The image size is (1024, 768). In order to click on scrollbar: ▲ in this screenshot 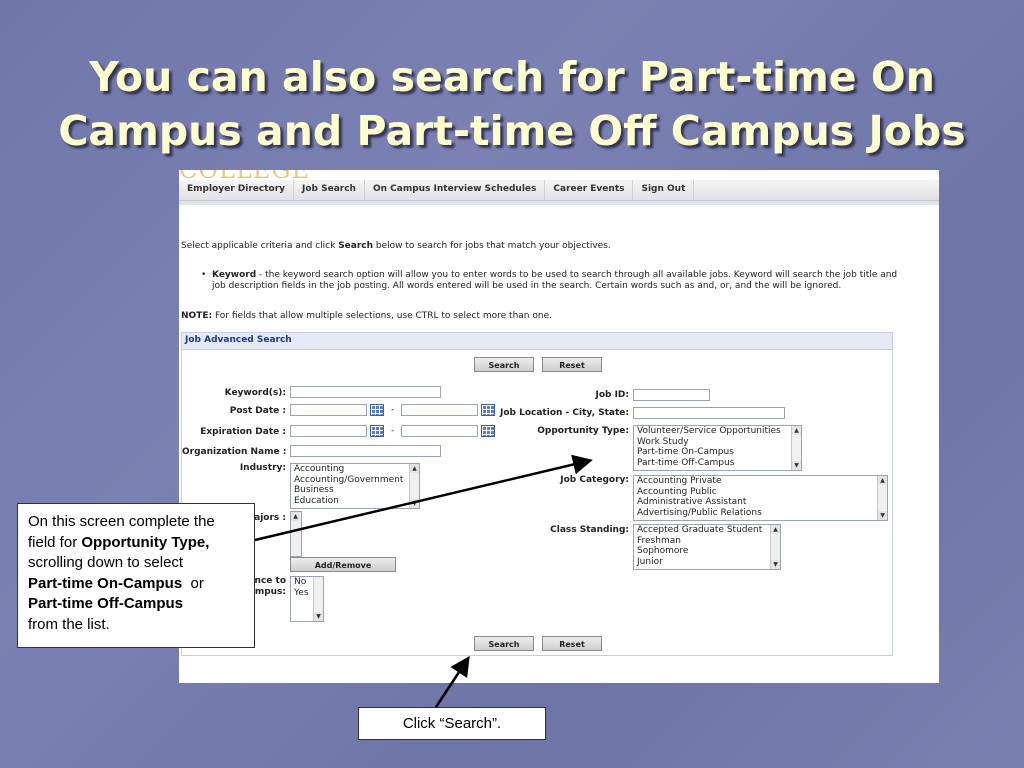, I will do `click(296, 534)`.